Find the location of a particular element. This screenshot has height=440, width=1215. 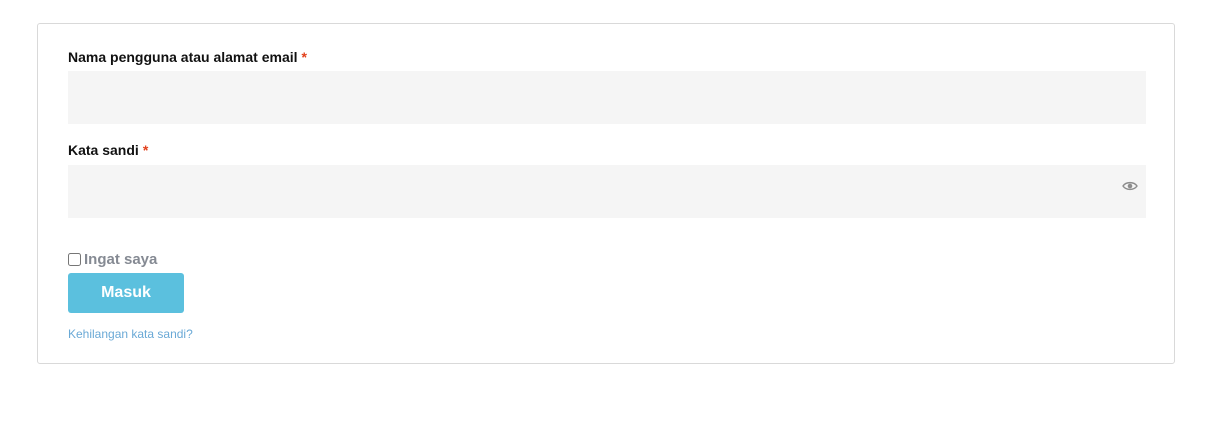

remember-me-row: Ingat saya is located at coordinates (112, 259).